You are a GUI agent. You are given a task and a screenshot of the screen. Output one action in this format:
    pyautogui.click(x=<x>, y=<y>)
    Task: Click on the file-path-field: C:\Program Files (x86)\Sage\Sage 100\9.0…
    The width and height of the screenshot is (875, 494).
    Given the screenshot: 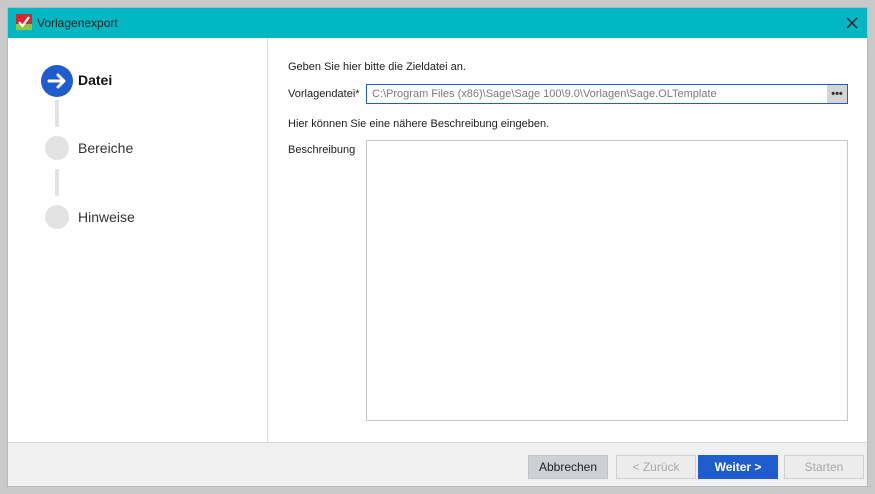 What is the action you would take?
    pyautogui.click(x=607, y=94)
    